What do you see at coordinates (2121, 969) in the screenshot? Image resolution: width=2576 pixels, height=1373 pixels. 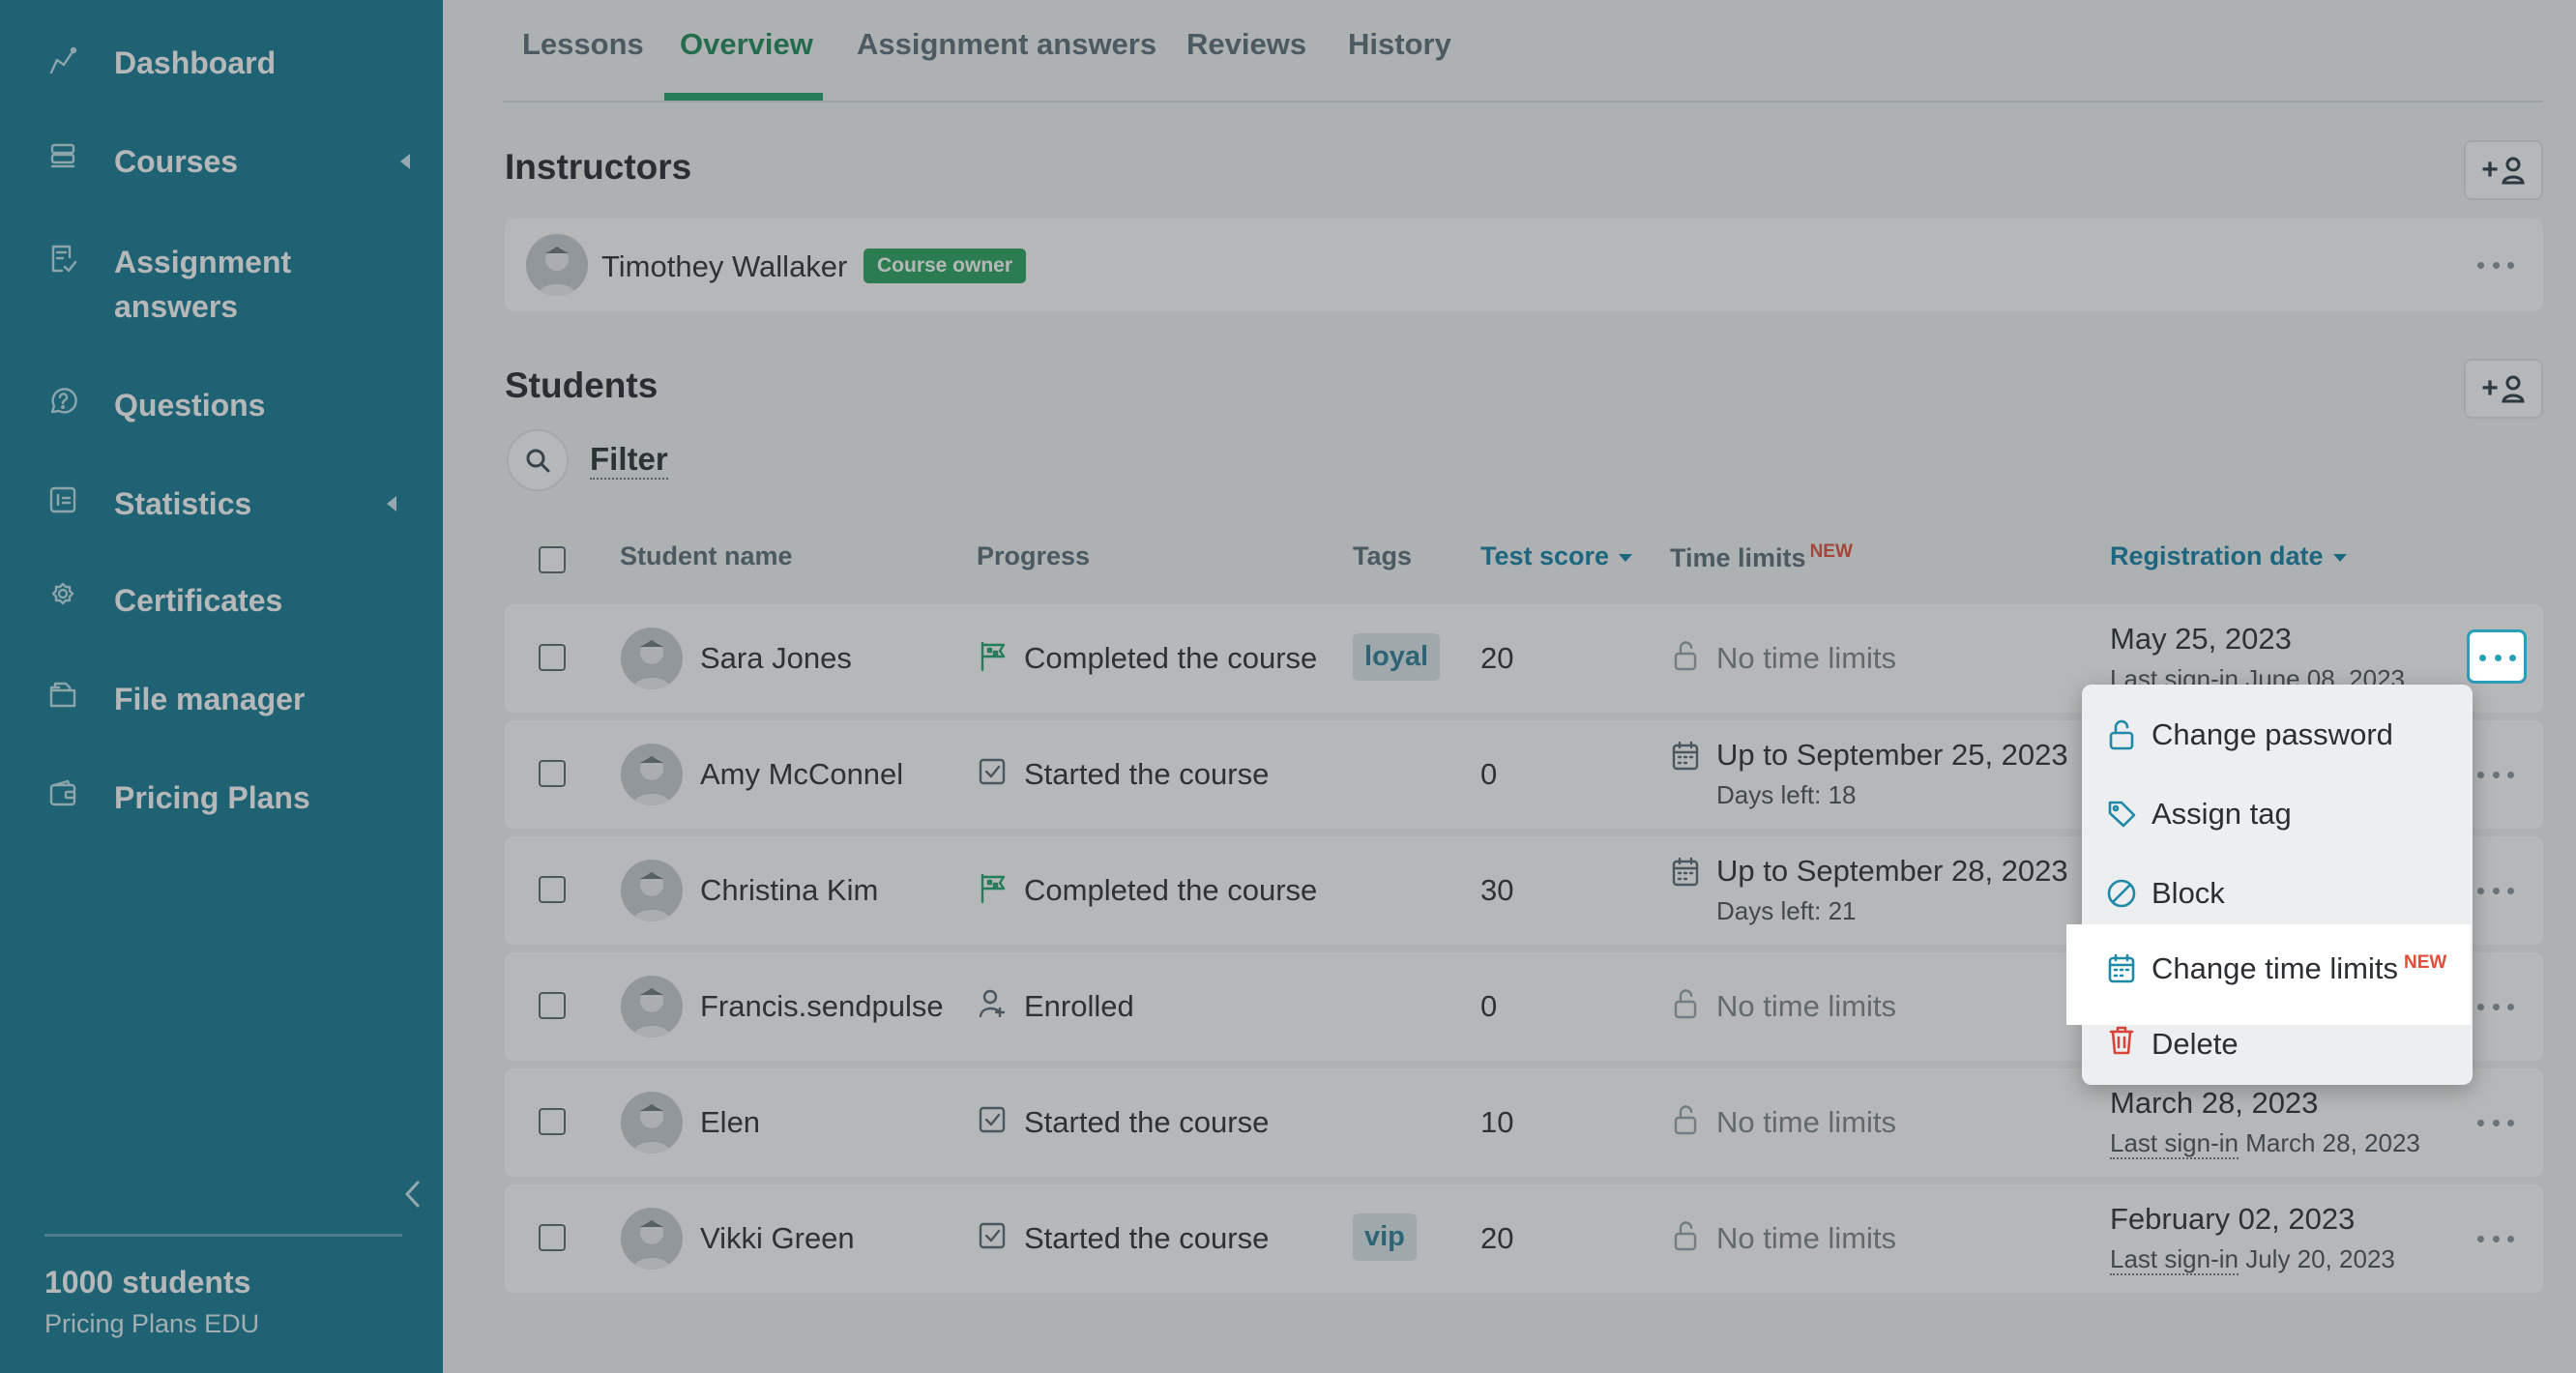 I see `calendar-icon` at bounding box center [2121, 969].